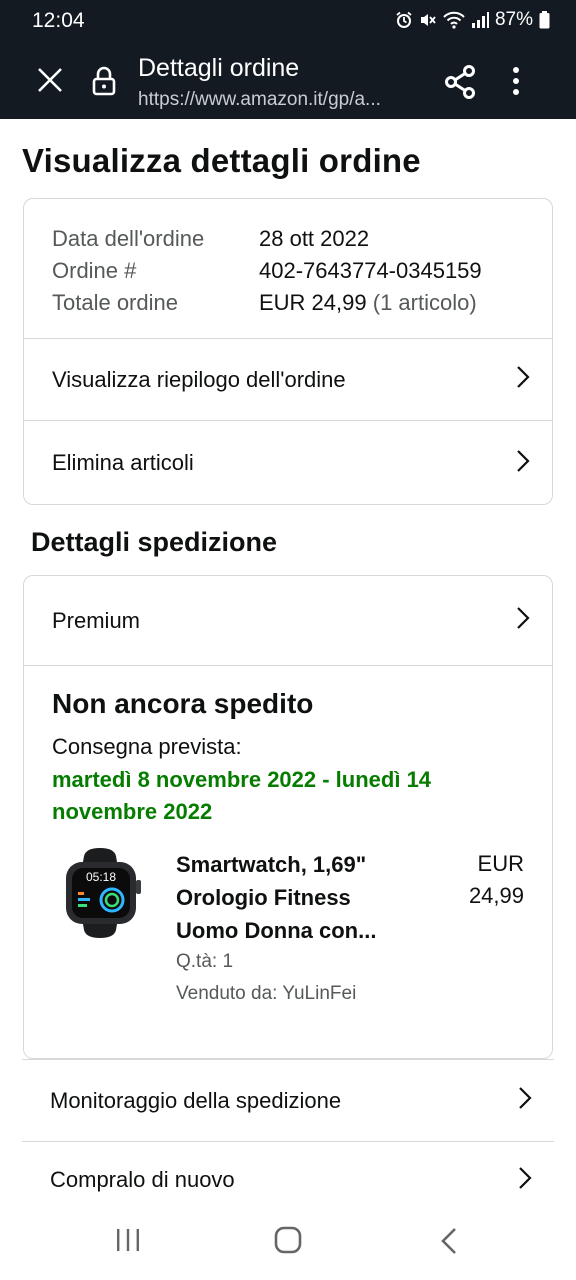  Describe the element at coordinates (500, 863) in the screenshot. I see `product-price-currency: EUR` at that location.